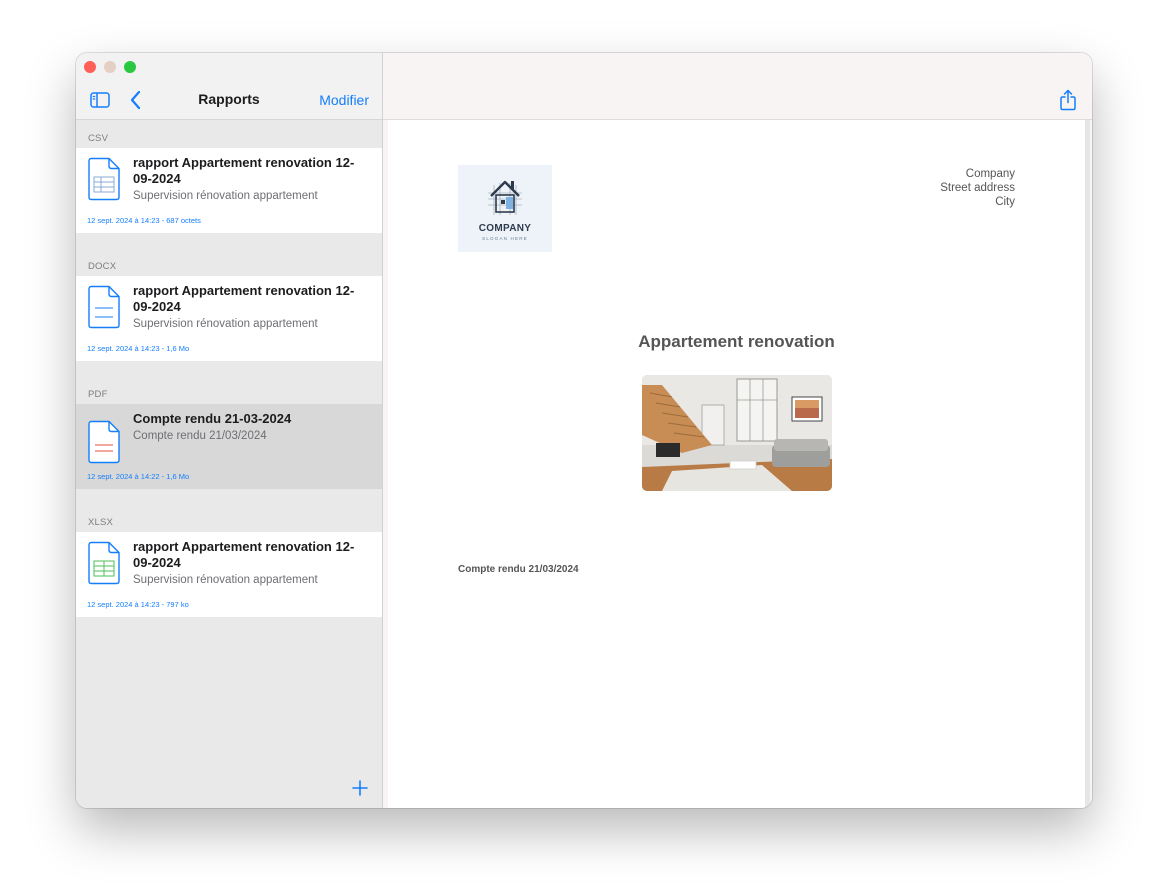  I want to click on section-header-xlsx: XLSX, so click(101, 522).